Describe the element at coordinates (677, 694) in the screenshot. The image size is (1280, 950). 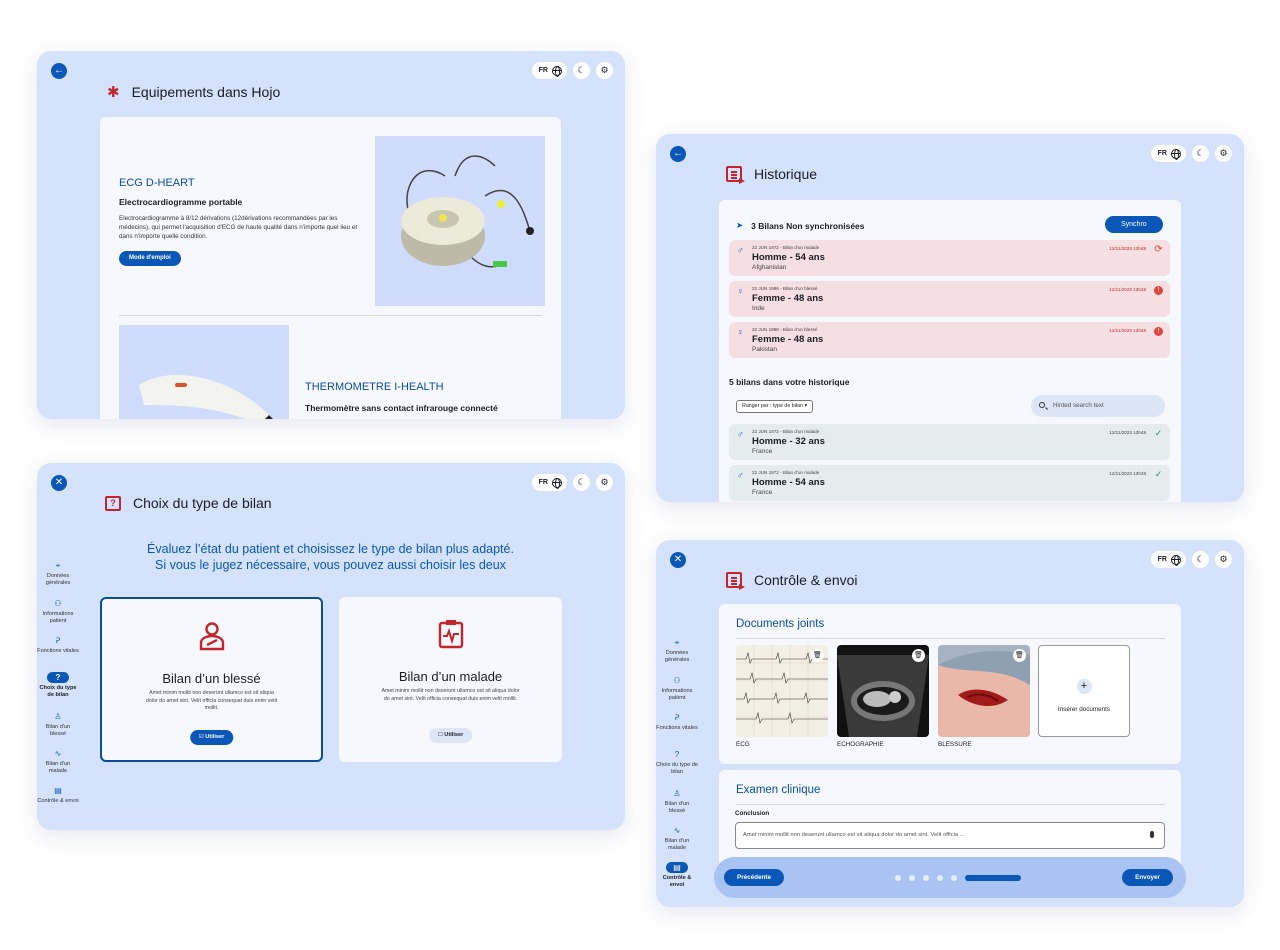
I see `sidebar-item-label: Informations patient` at that location.